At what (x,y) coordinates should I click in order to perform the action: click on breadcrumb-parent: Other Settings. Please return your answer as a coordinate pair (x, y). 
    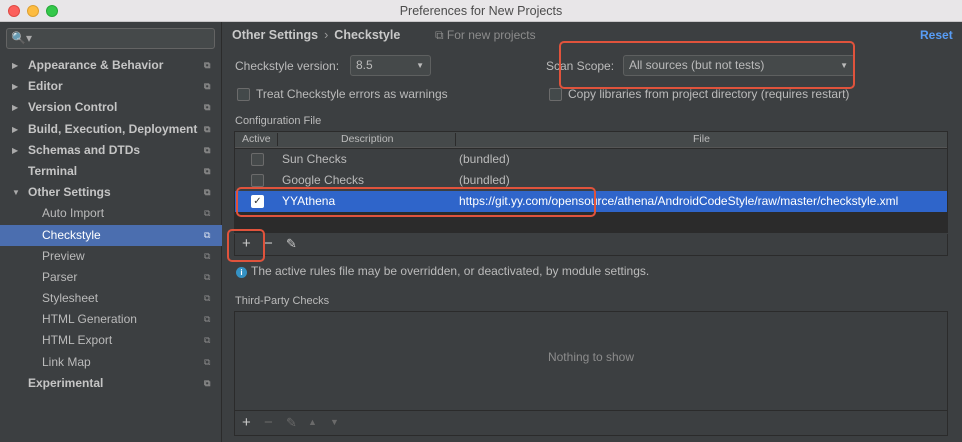
    Looking at the image, I should click on (275, 35).